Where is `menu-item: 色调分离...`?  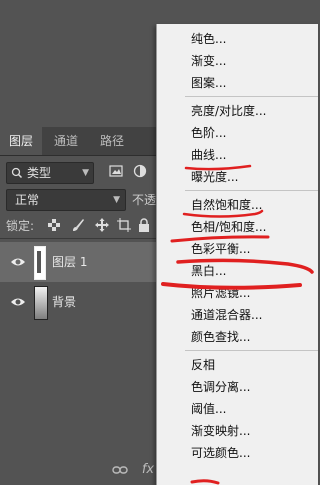 menu-item: 色调分离... is located at coordinates (220, 387).